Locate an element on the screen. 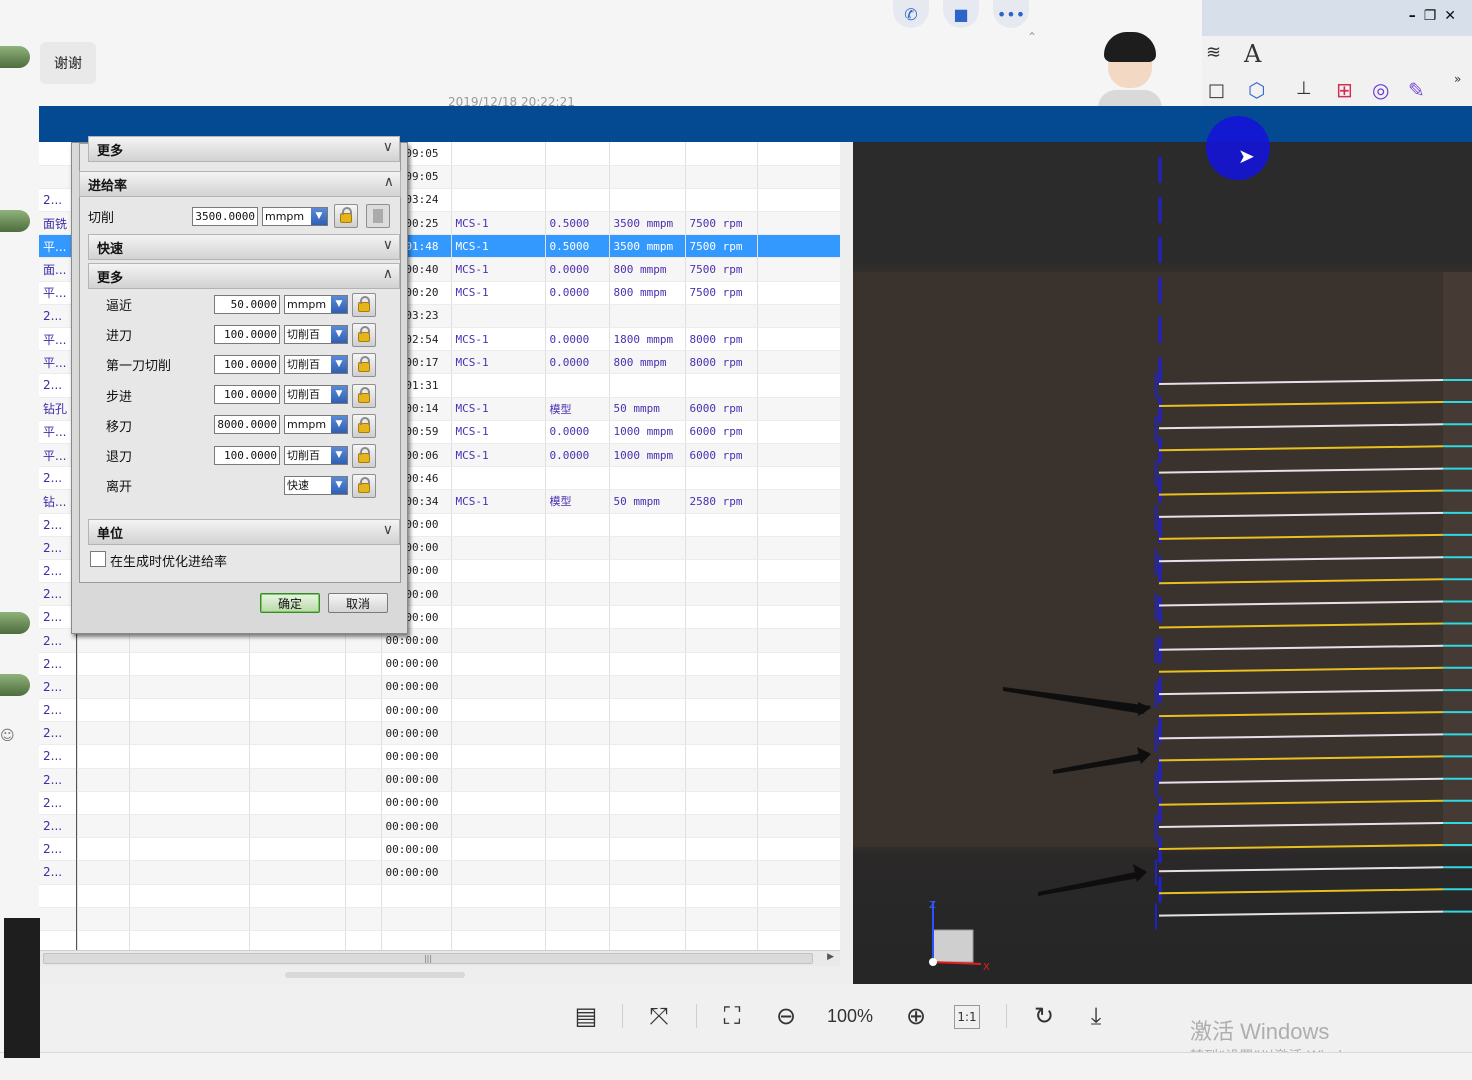 This screenshot has width=1472, height=1080. section-units: 单位 ∨ is located at coordinates (244, 532).